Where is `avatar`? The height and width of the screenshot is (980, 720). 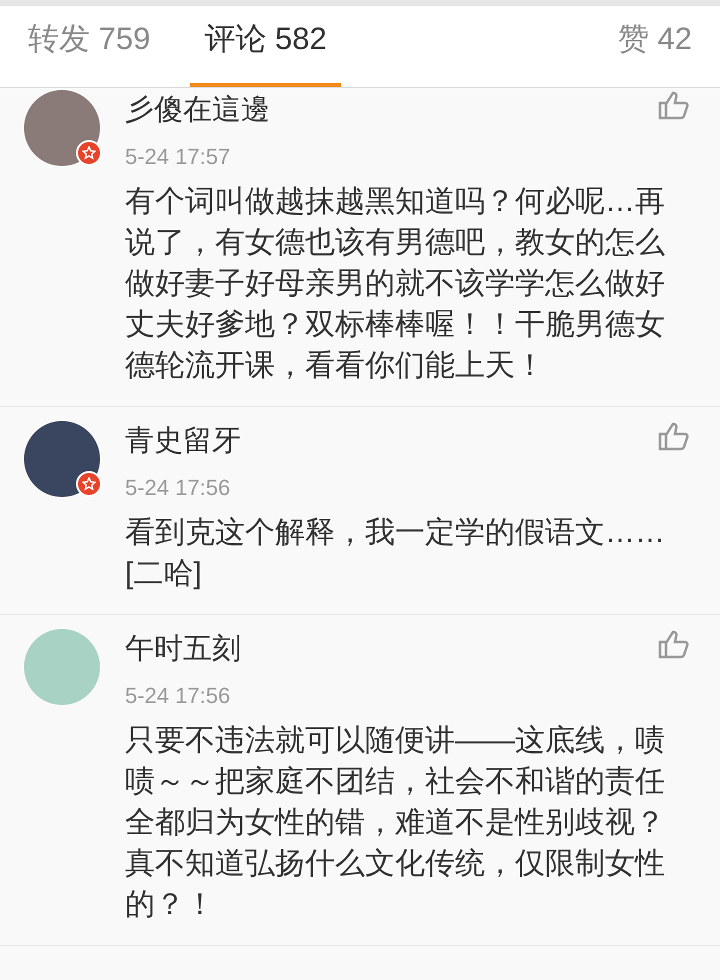
avatar is located at coordinates (62, 128).